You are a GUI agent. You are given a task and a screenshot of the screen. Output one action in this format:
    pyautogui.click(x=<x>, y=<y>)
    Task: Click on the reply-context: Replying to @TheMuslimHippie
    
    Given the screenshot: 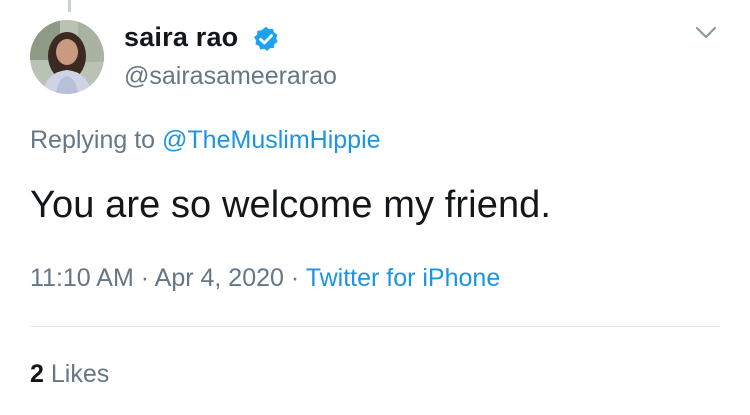 What is the action you would take?
    pyautogui.click(x=205, y=140)
    